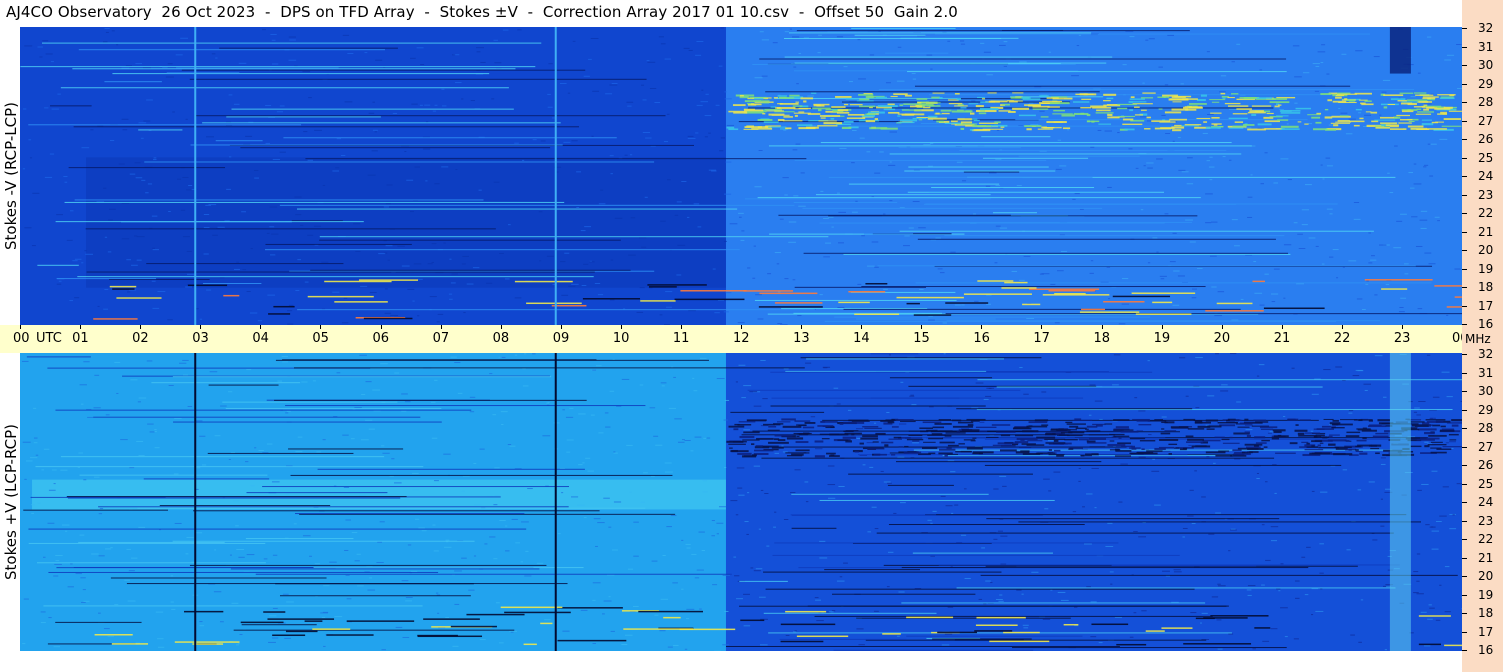  What do you see at coordinates (1400, 502) in the screenshot?
I see `interference-column` at bounding box center [1400, 502].